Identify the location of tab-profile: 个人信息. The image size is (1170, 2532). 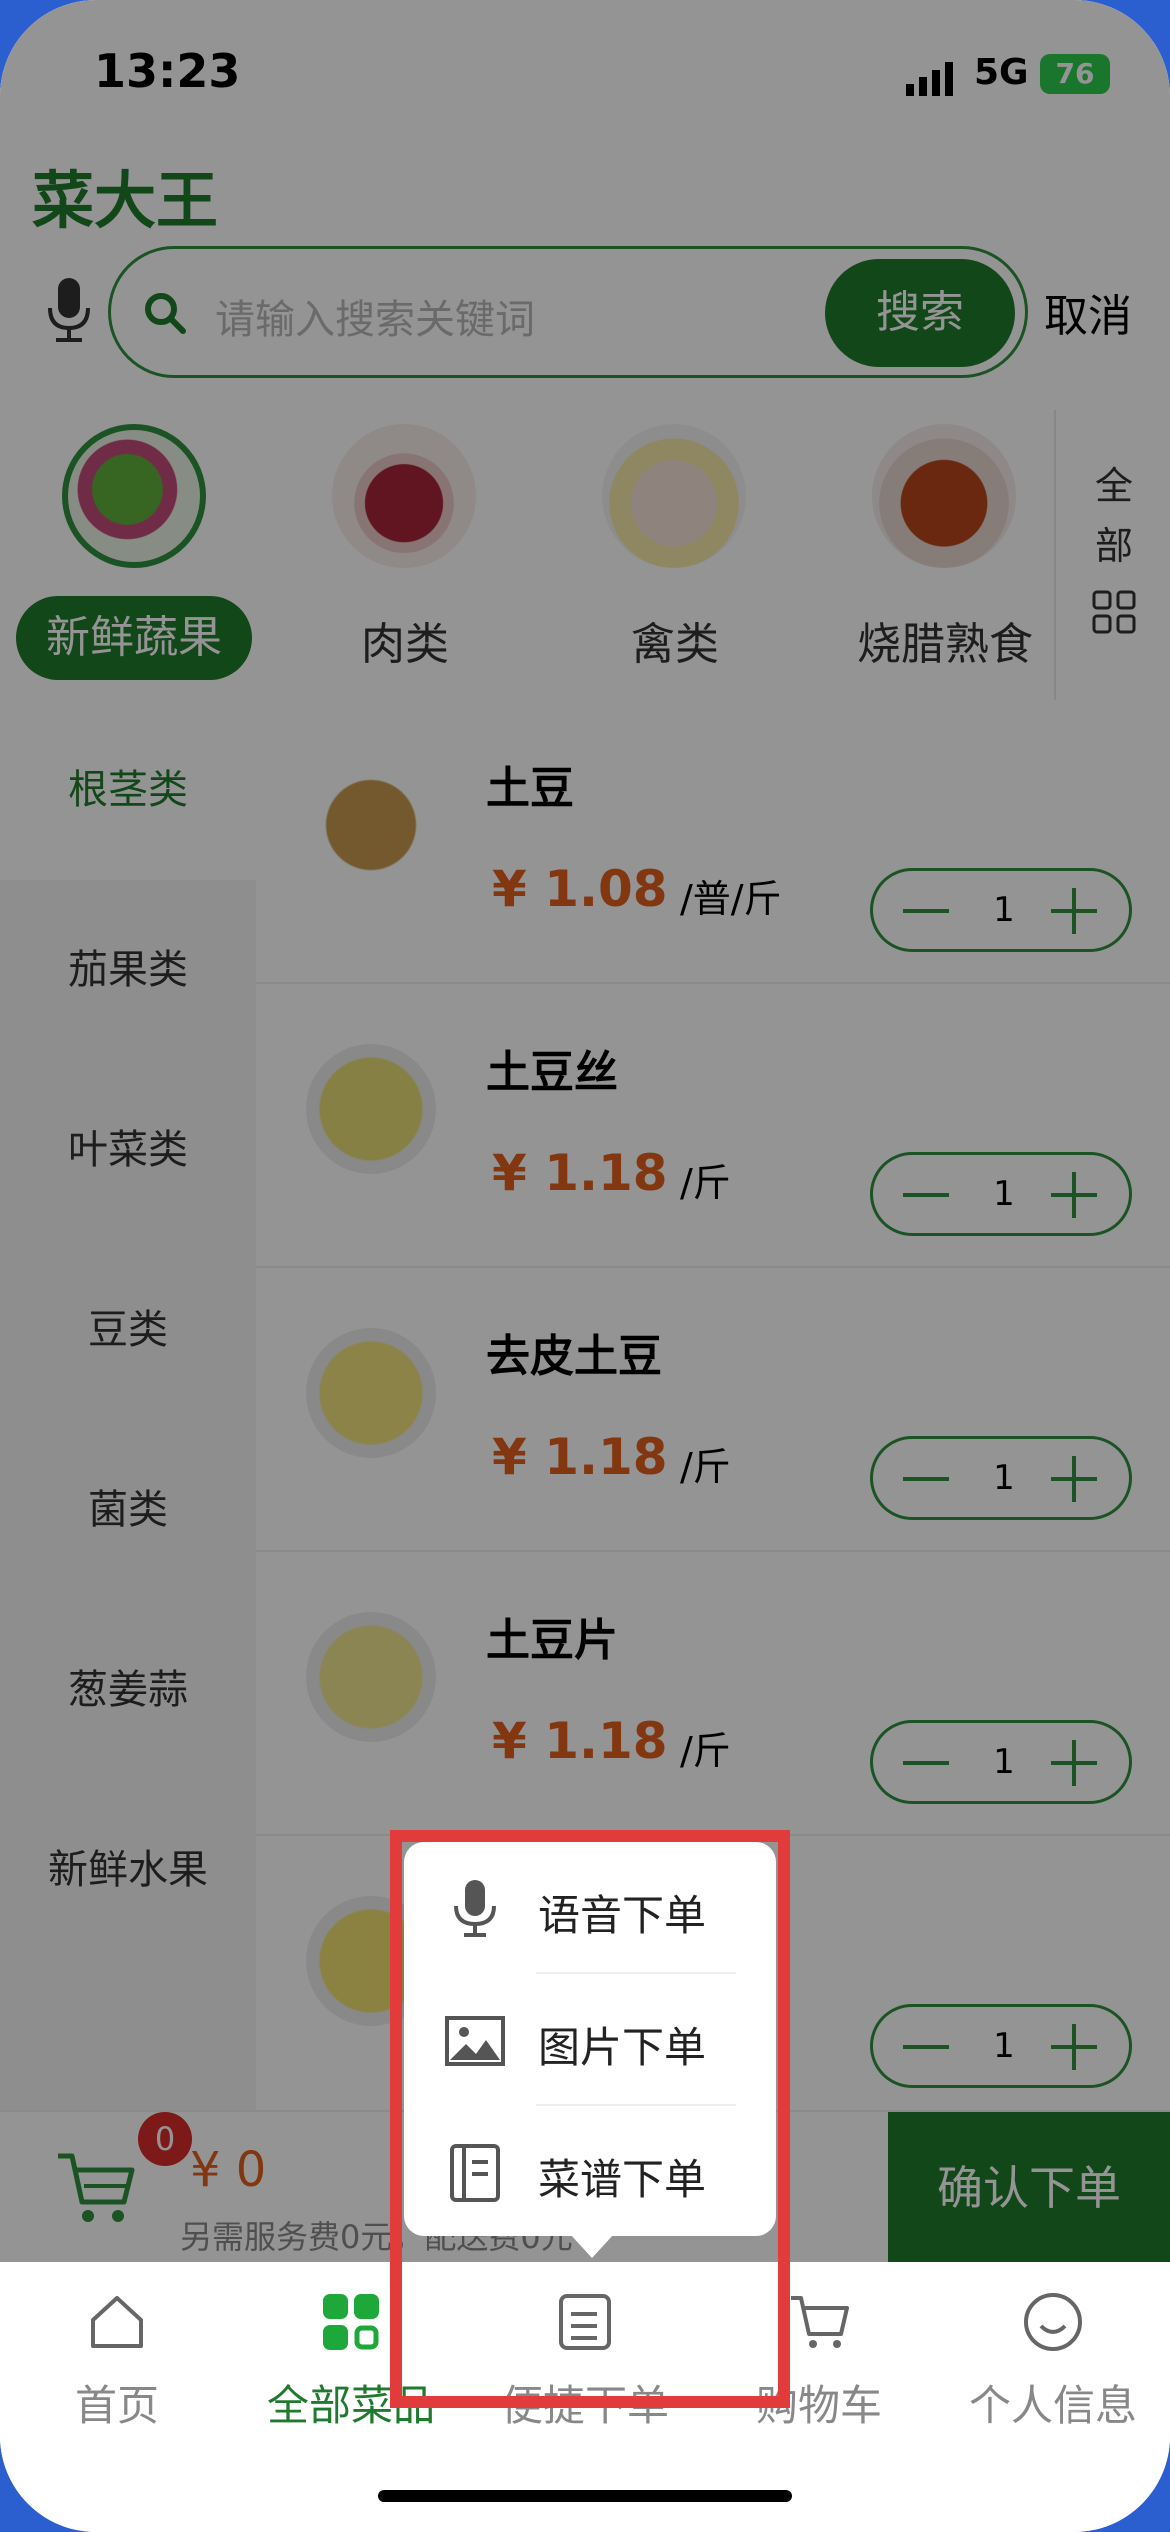
(1053, 2365).